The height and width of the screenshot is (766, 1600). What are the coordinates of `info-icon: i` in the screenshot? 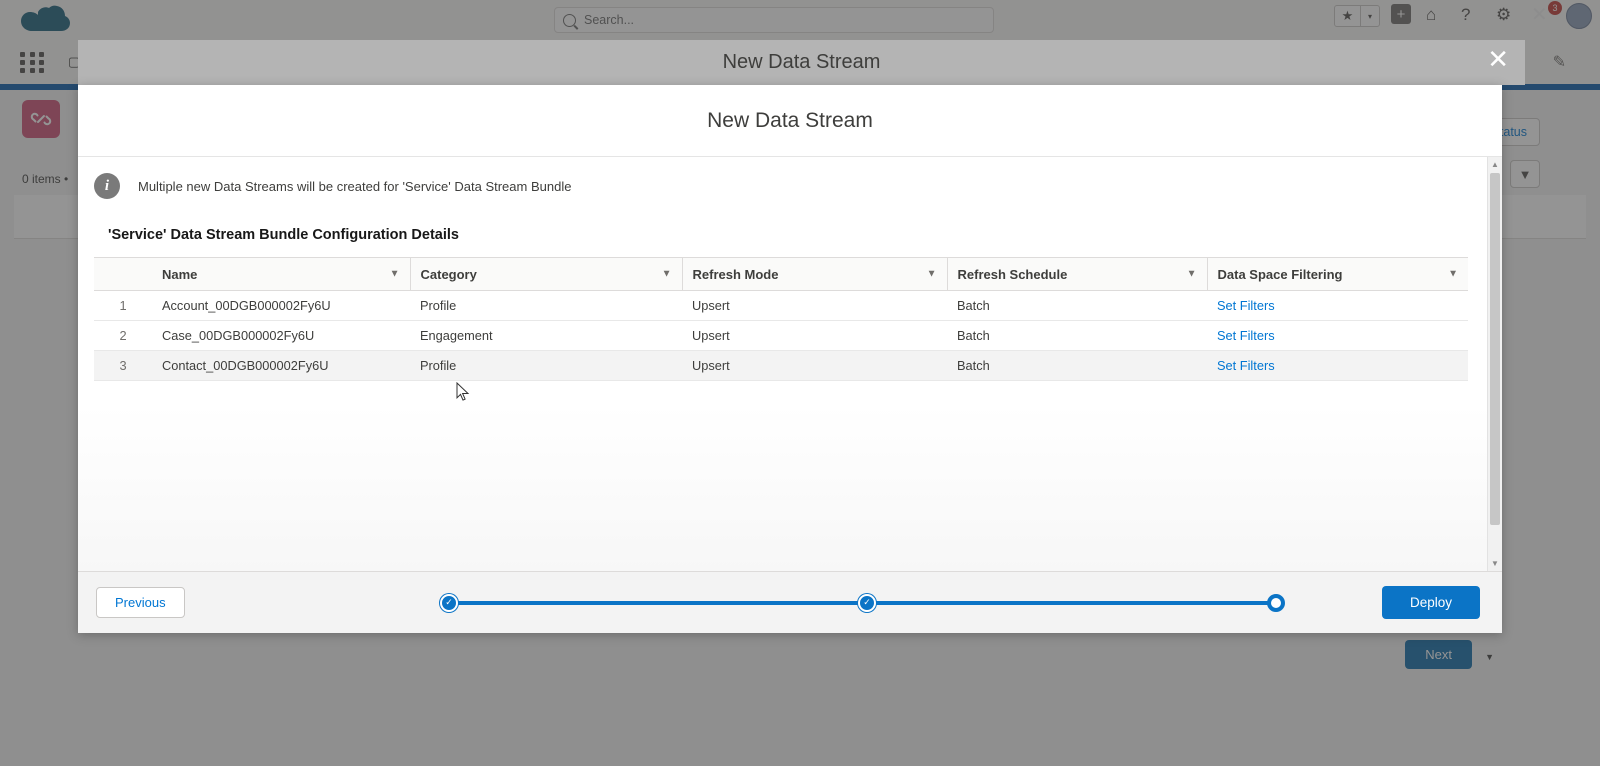 It's located at (107, 186).